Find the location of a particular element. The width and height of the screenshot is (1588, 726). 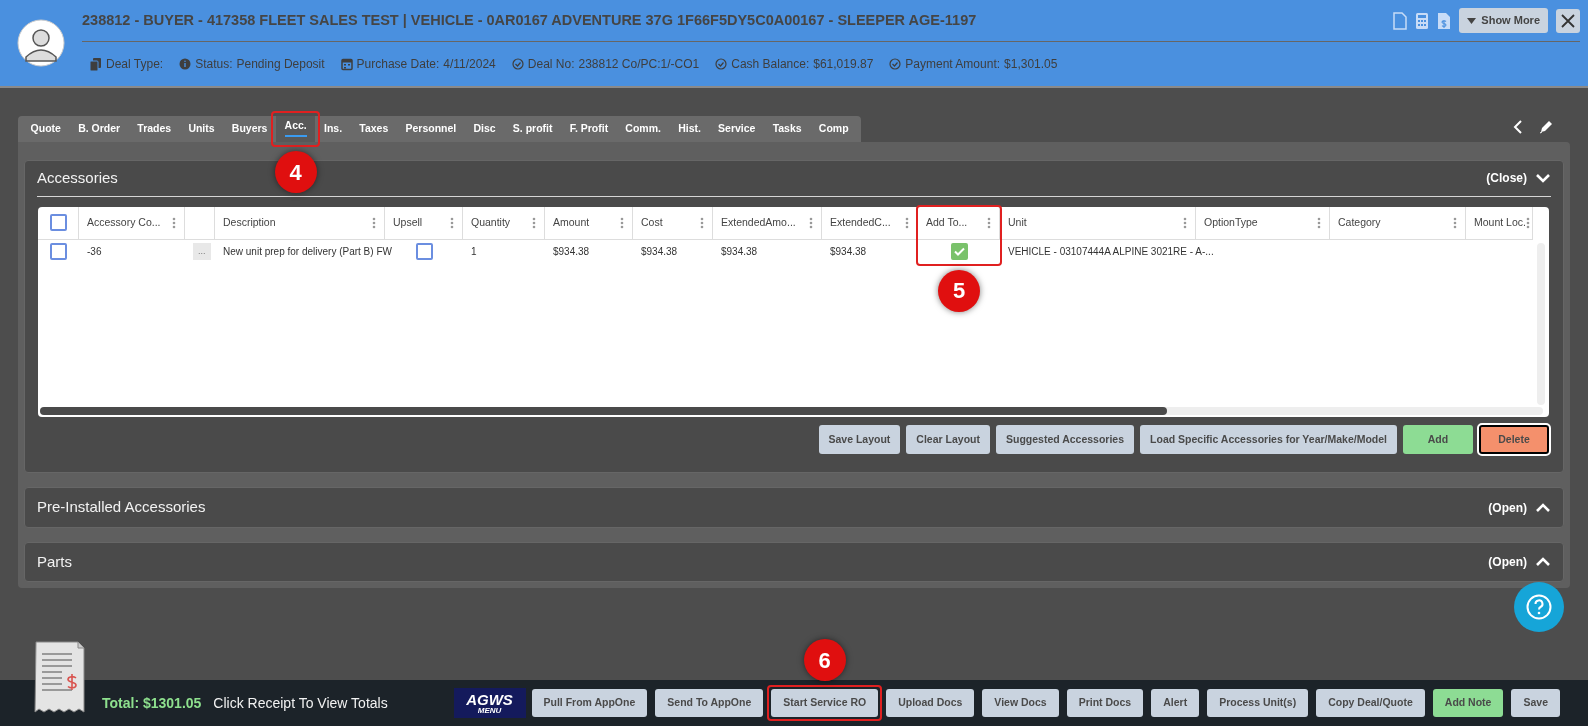

column-header: Description is located at coordinates (249, 222).